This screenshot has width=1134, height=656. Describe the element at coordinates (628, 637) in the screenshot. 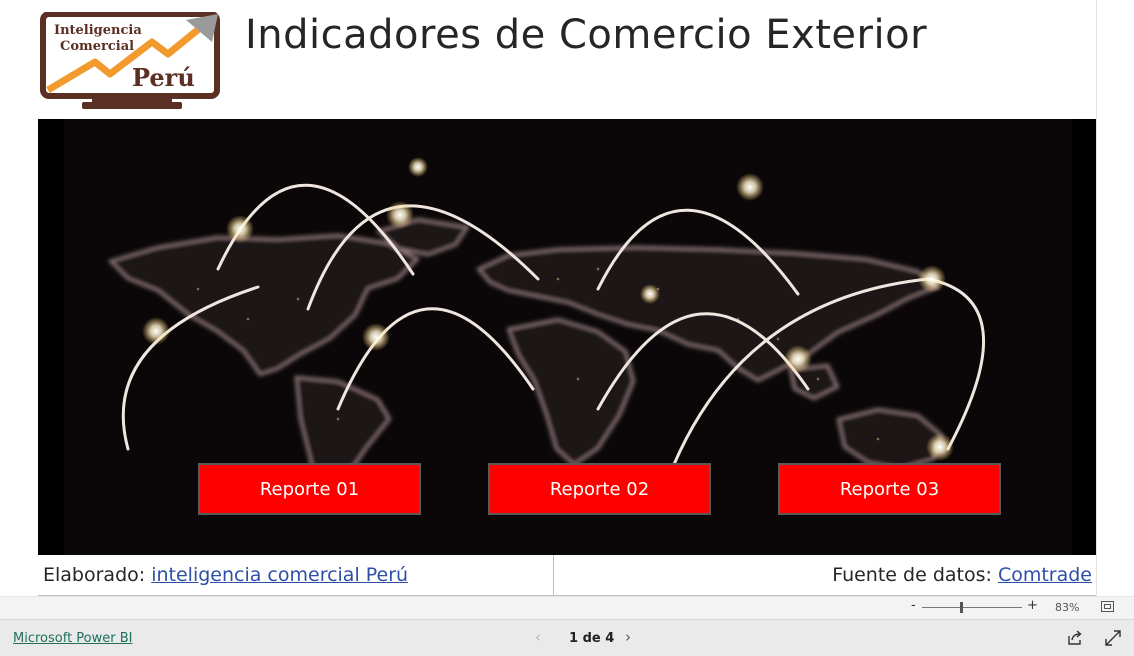

I see `chevron-right-icon: ›` at that location.